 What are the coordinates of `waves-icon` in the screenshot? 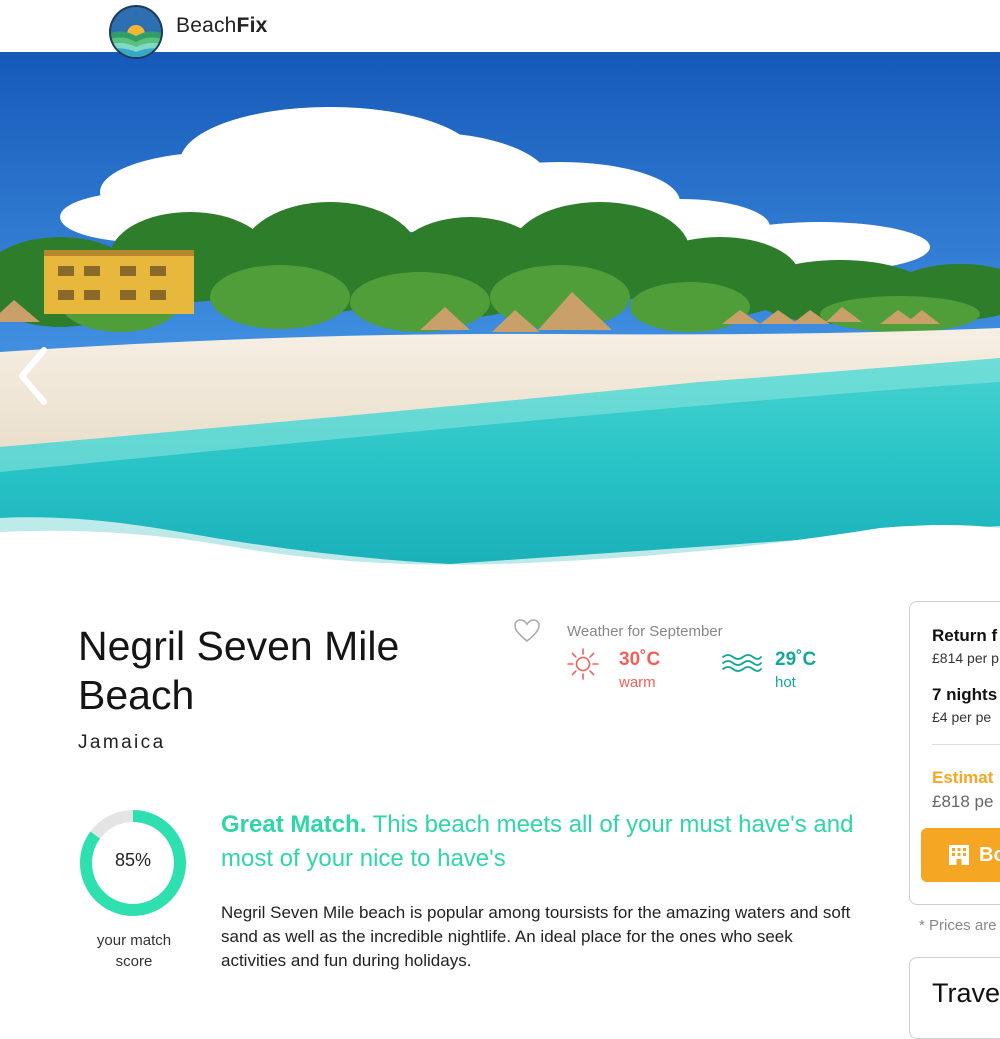 It's located at (742, 663).